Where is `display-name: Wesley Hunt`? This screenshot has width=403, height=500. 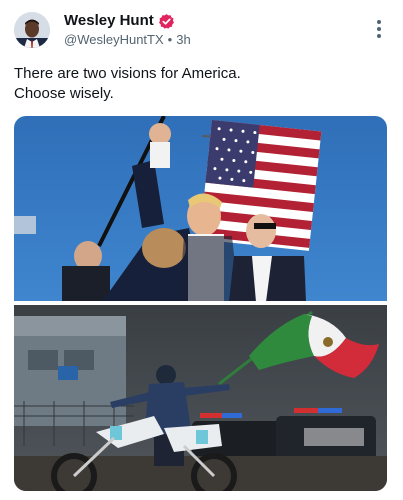 display-name: Wesley Hunt is located at coordinates (109, 21).